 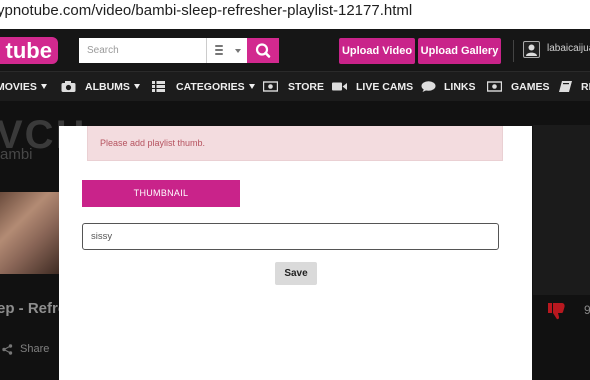 I want to click on user-menu: labaicaijua, so click(x=556, y=51).